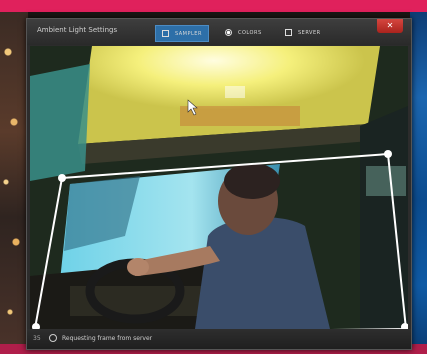 This screenshot has height=354, width=427. I want to click on tab-sampler: SAMPLER, so click(182, 33).